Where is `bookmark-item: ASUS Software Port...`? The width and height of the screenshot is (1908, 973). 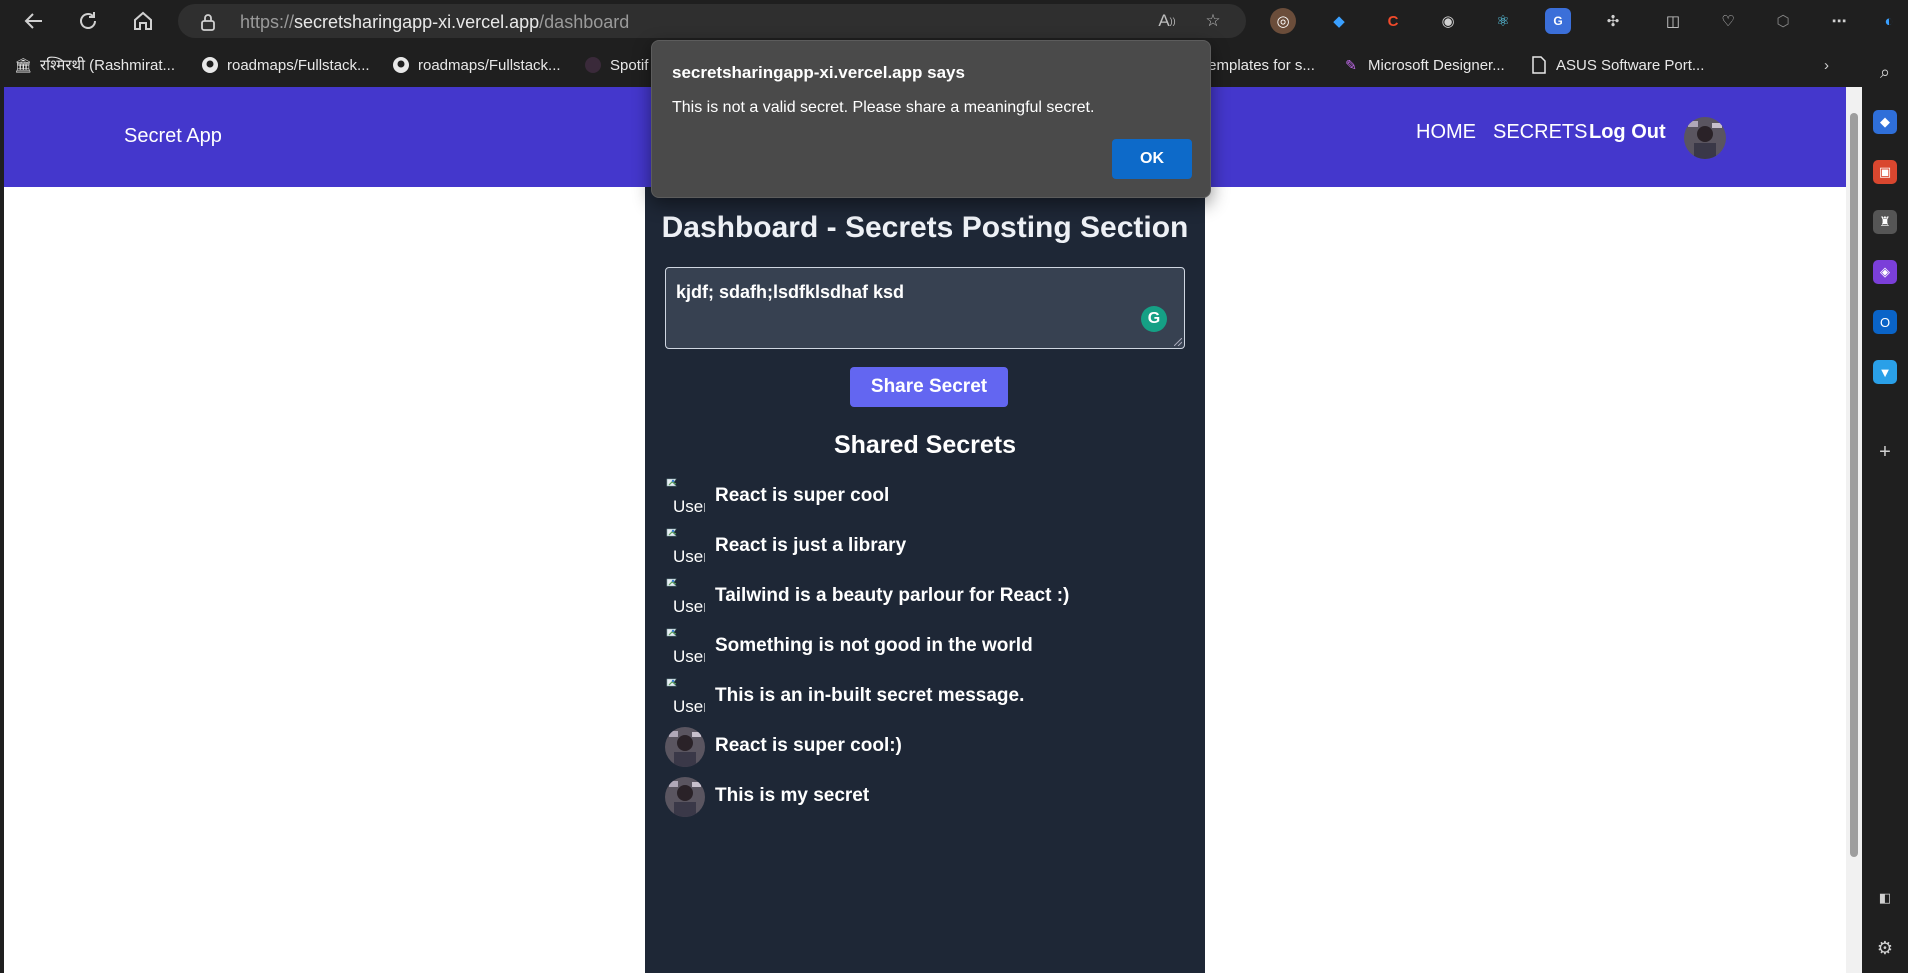 bookmark-item: ASUS Software Port... is located at coordinates (1617, 65).